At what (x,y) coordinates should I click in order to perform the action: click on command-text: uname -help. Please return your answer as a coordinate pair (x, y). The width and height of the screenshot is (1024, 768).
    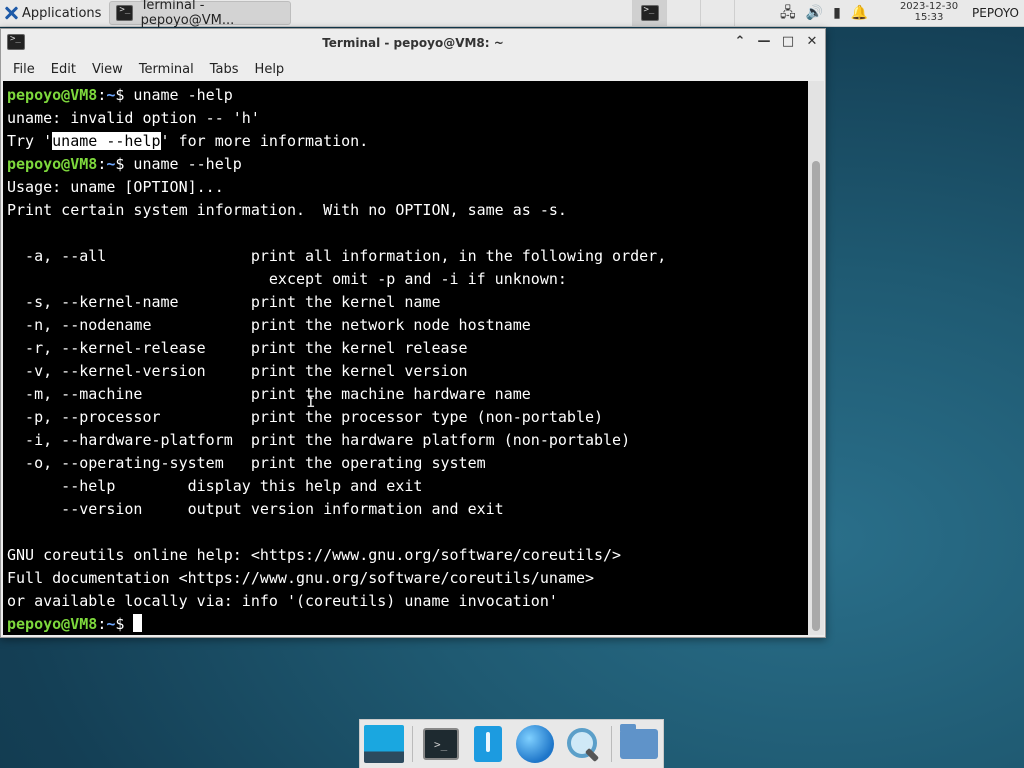
    Looking at the image, I should click on (178, 95).